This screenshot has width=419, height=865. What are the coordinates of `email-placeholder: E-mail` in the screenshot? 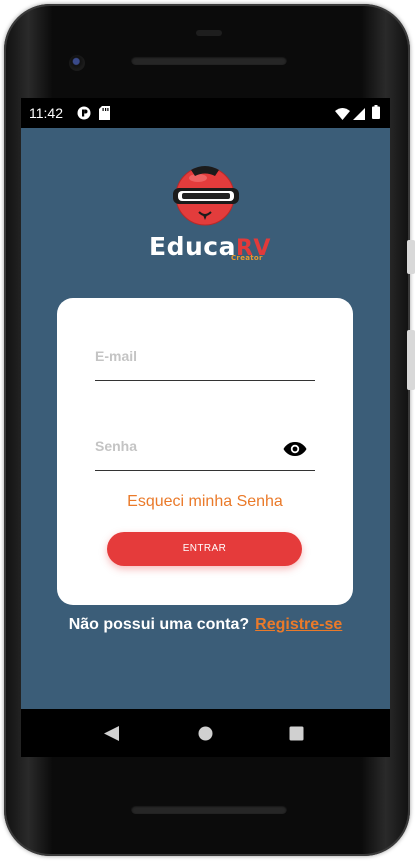 It's located at (116, 356).